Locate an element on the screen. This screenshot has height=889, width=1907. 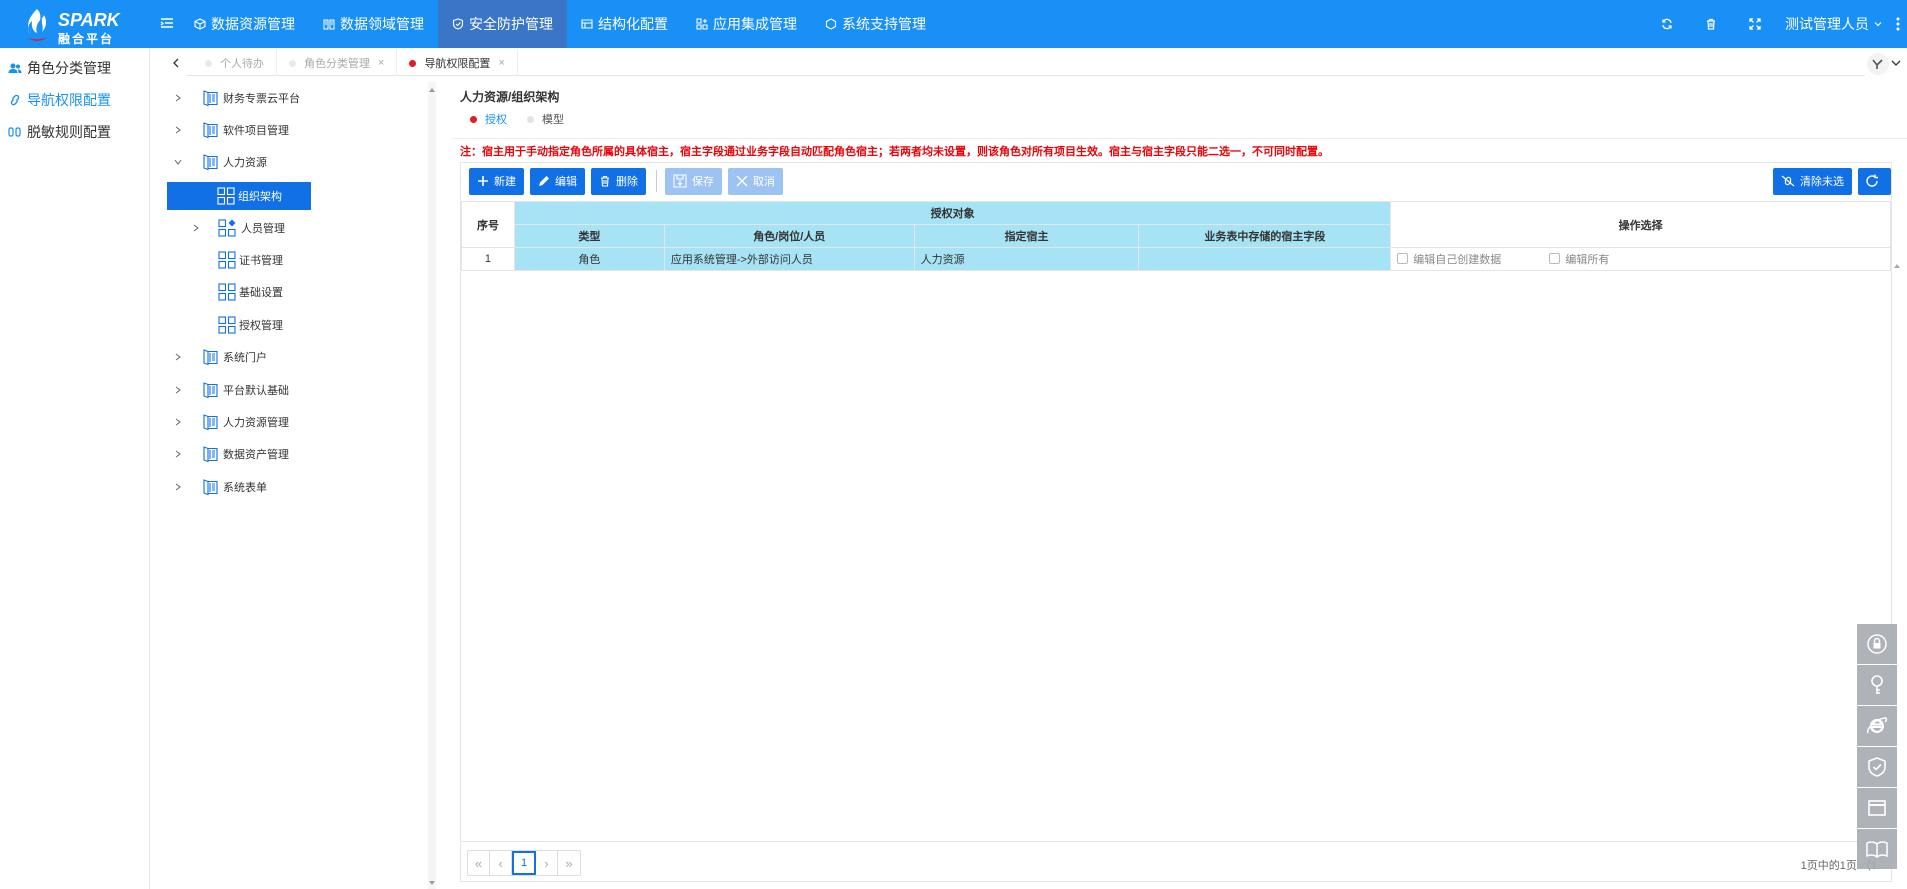
collapse-corner-icon is located at coordinates (1878, 64).